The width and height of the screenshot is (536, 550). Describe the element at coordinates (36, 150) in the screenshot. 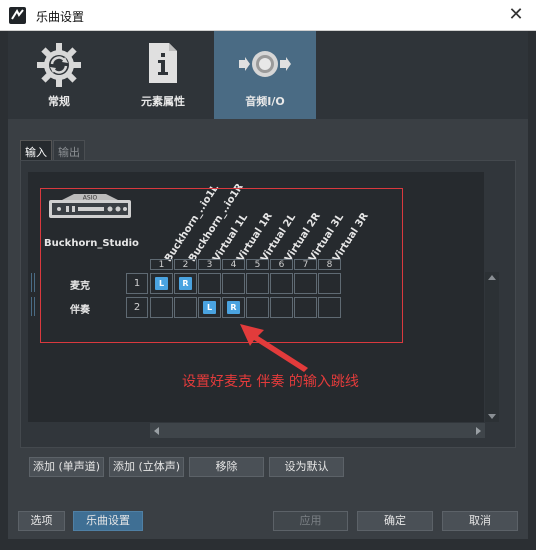

I see `tab-input: 输入` at that location.